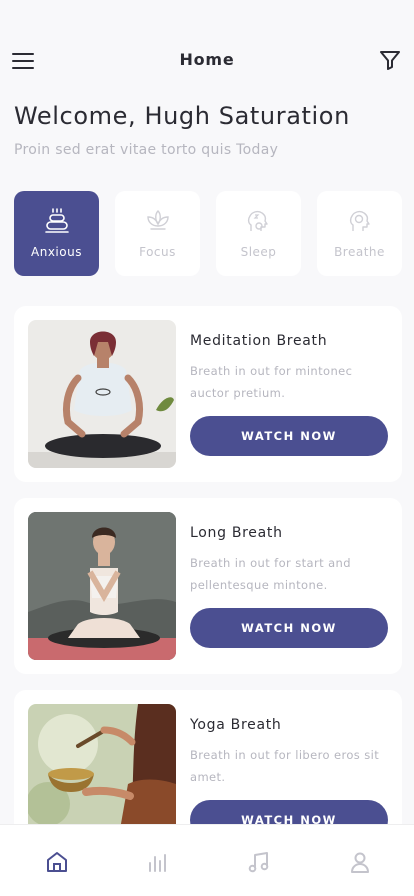  I want to click on card-title: Long Breath, so click(236, 533).